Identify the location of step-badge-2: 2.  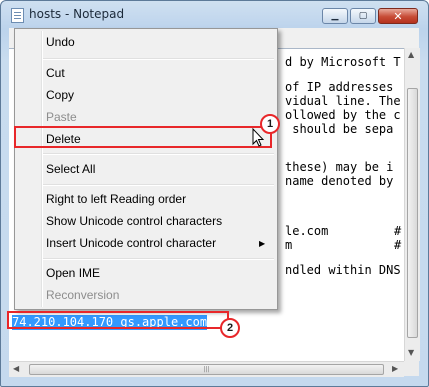
(230, 328).